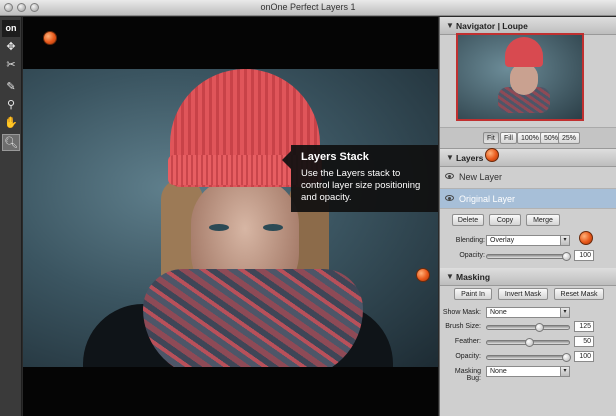 The height and width of the screenshot is (416, 616). I want to click on show-mask-select: None ▾, so click(528, 312).